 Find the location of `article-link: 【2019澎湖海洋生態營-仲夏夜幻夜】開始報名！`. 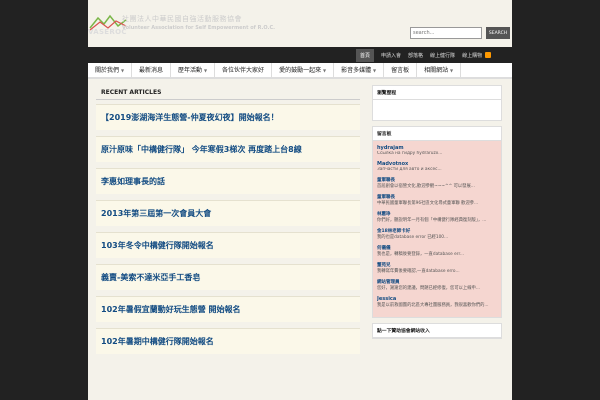

article-link: 【2019澎湖海洋生態營-仲夏夜幻夜】開始報名！ is located at coordinates (190, 117).